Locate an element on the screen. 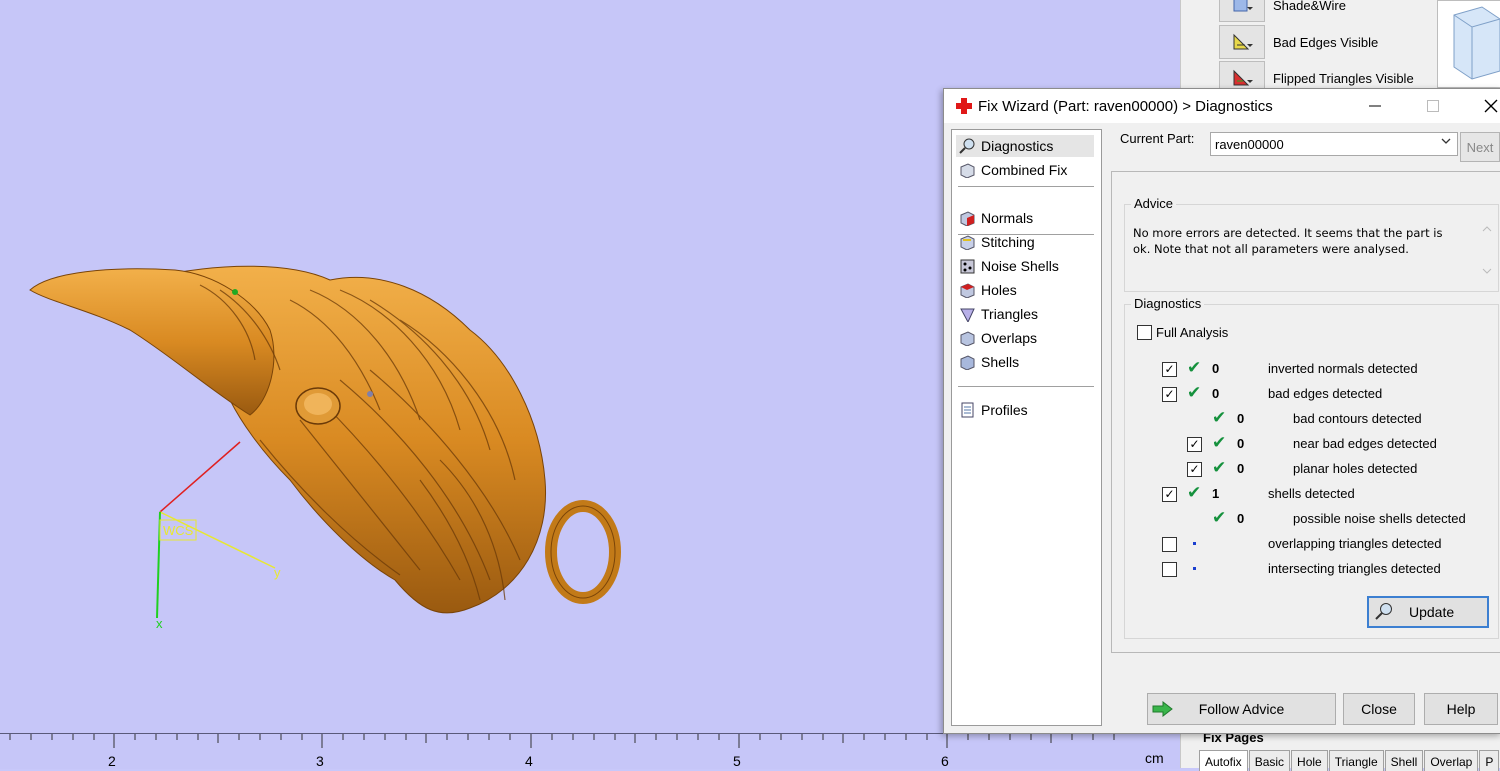  close-icon is located at coordinates (1491, 106).